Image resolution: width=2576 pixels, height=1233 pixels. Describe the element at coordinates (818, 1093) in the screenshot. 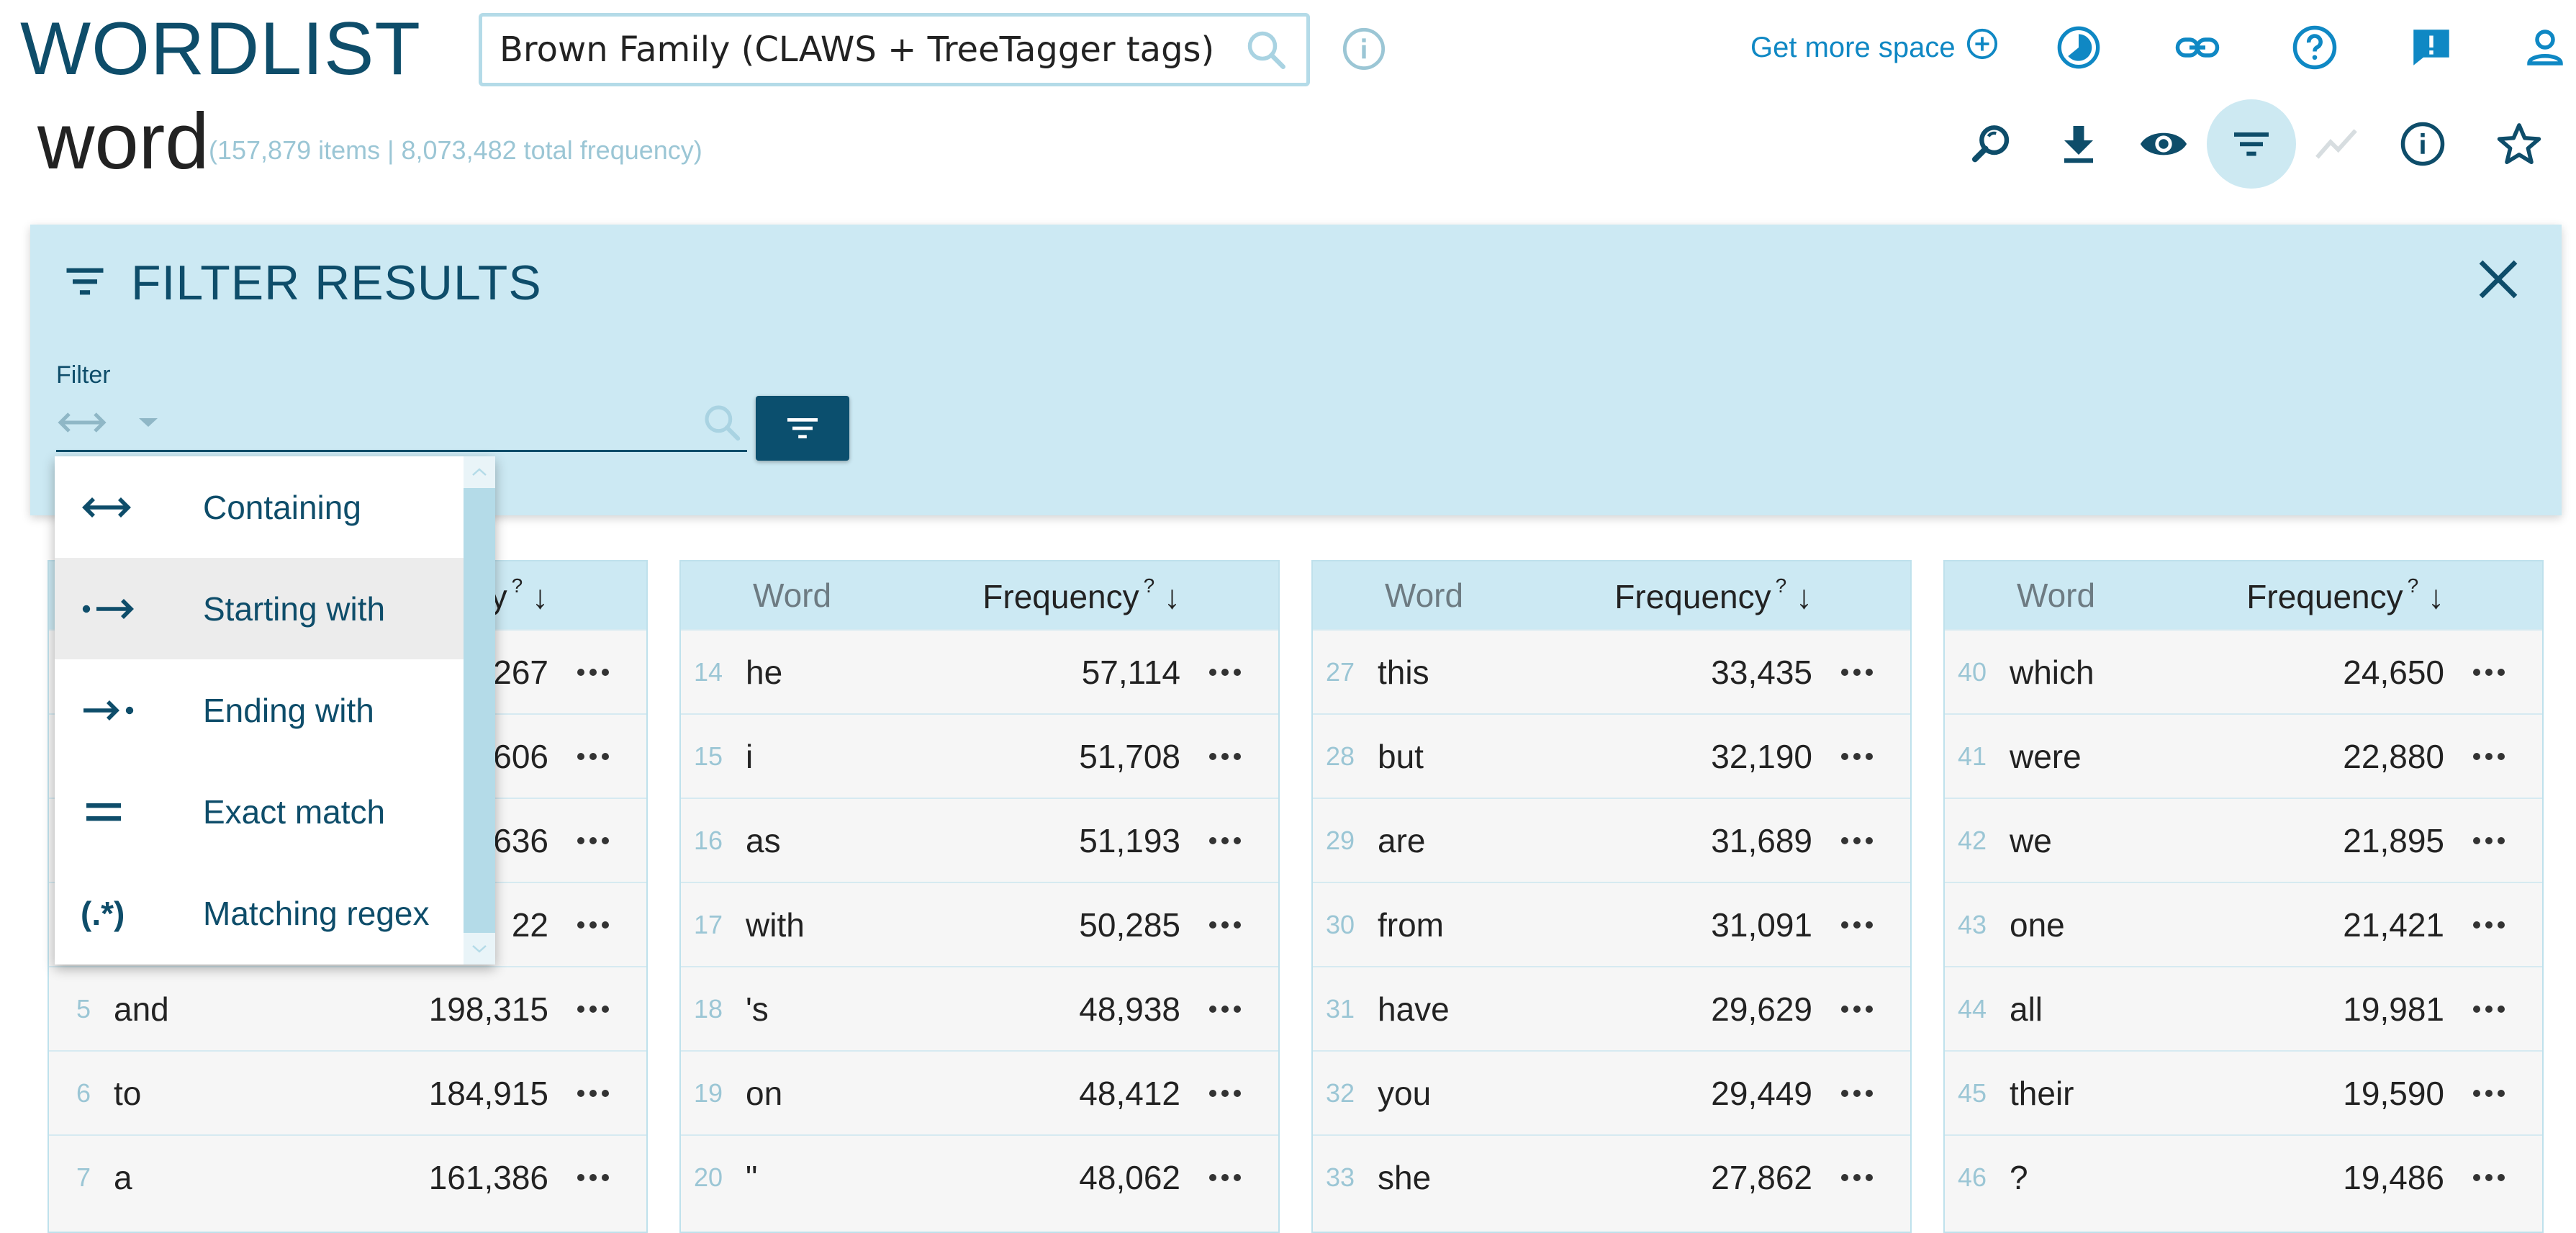

I see `row-word: on` at that location.